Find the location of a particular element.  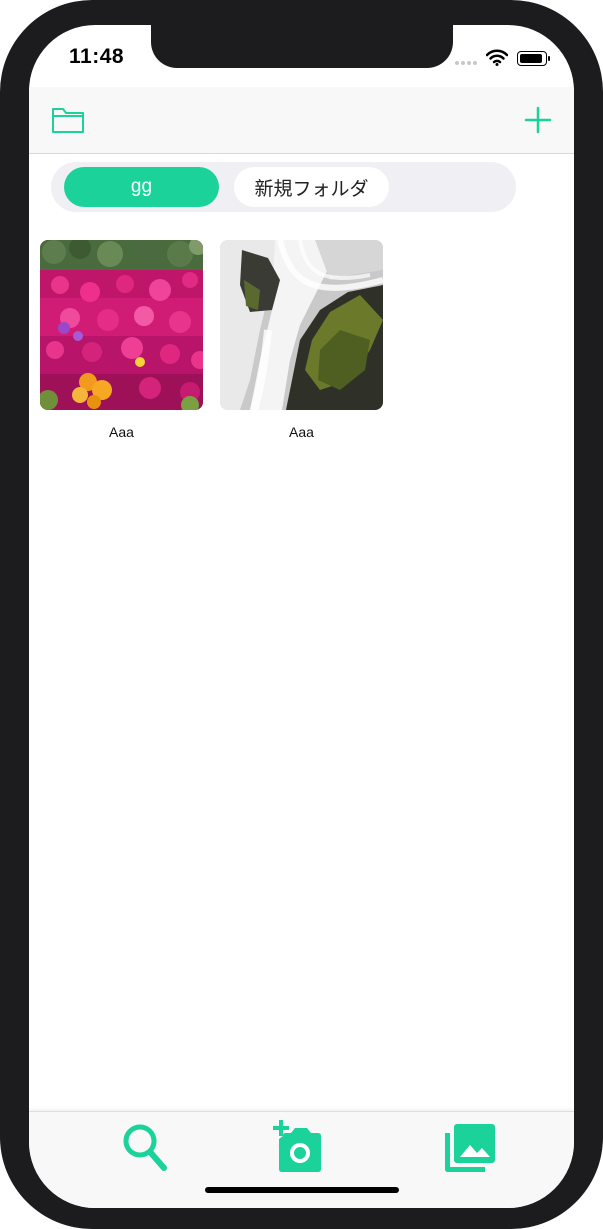

folder-segment-control: gg 新規フォルダ is located at coordinates (283, 187).